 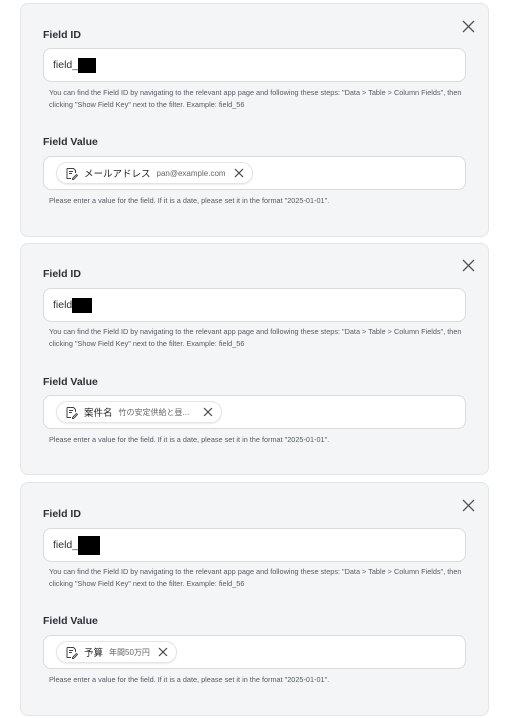 I want to click on field-value-chip: メールアドレス pan@example.com, so click(x=154, y=173).